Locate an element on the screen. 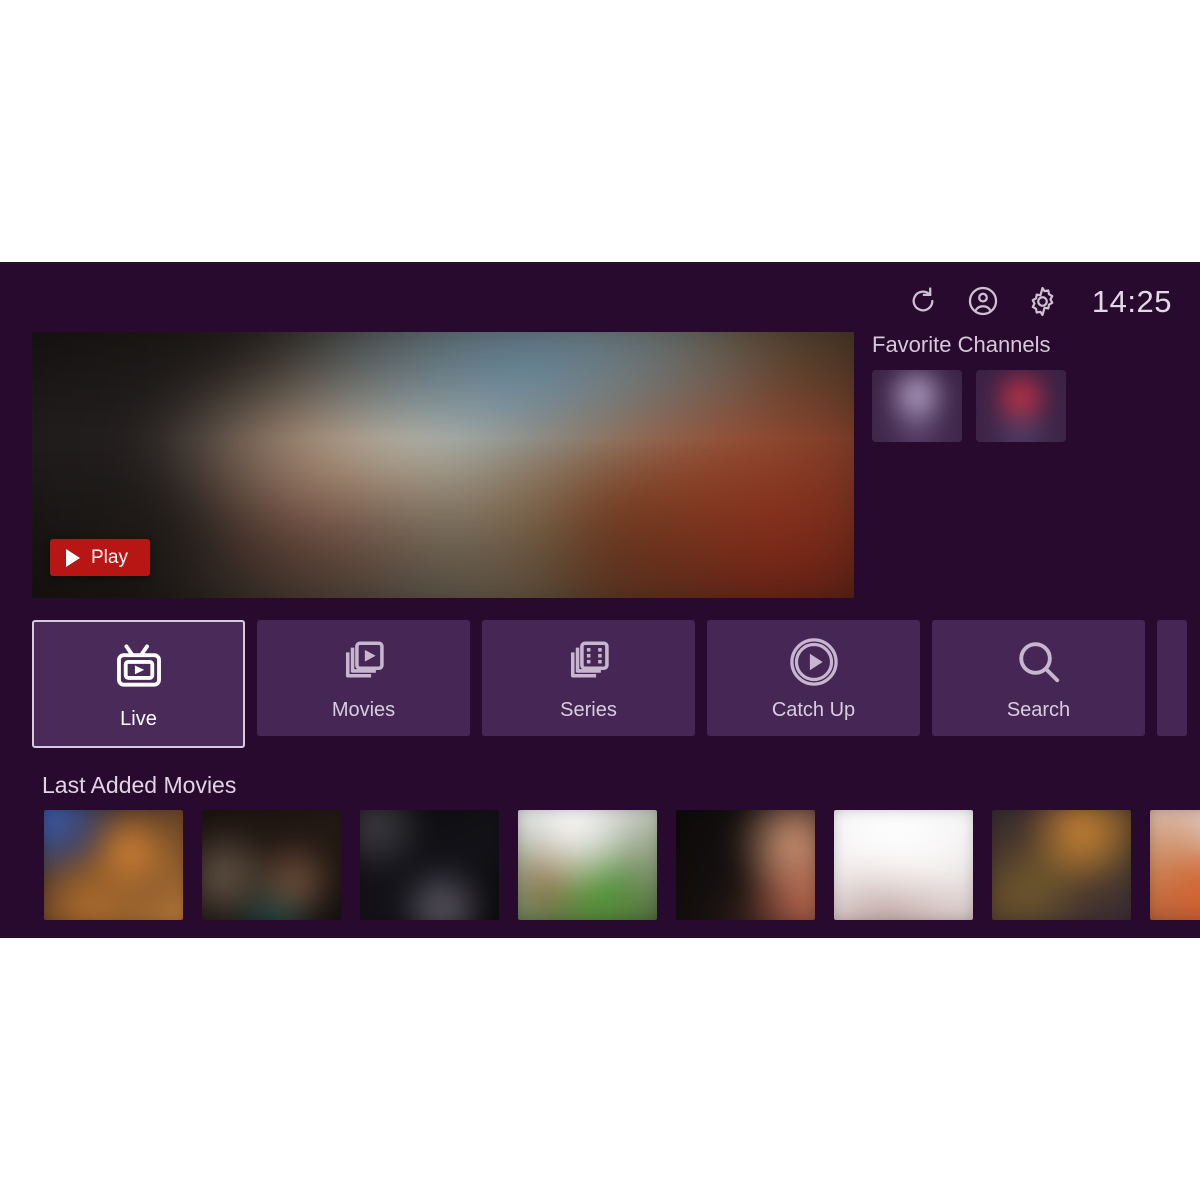  nav-tile-catch-up: Catch Up is located at coordinates (813, 678).